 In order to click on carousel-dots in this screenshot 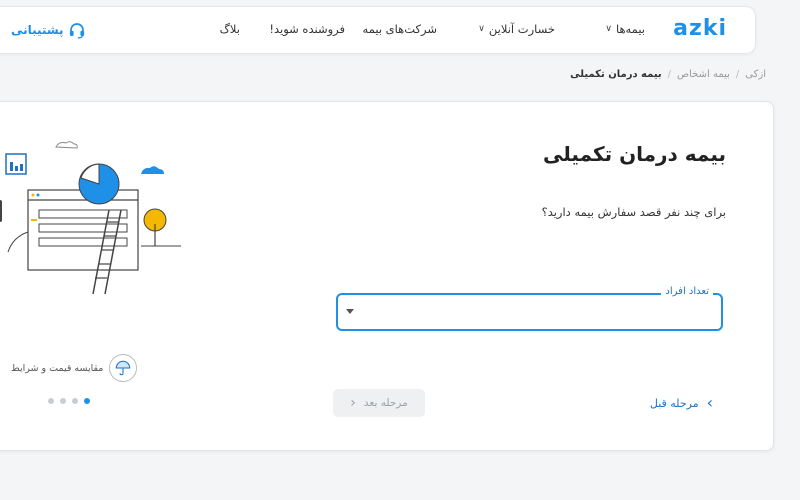, I will do `click(69, 401)`.